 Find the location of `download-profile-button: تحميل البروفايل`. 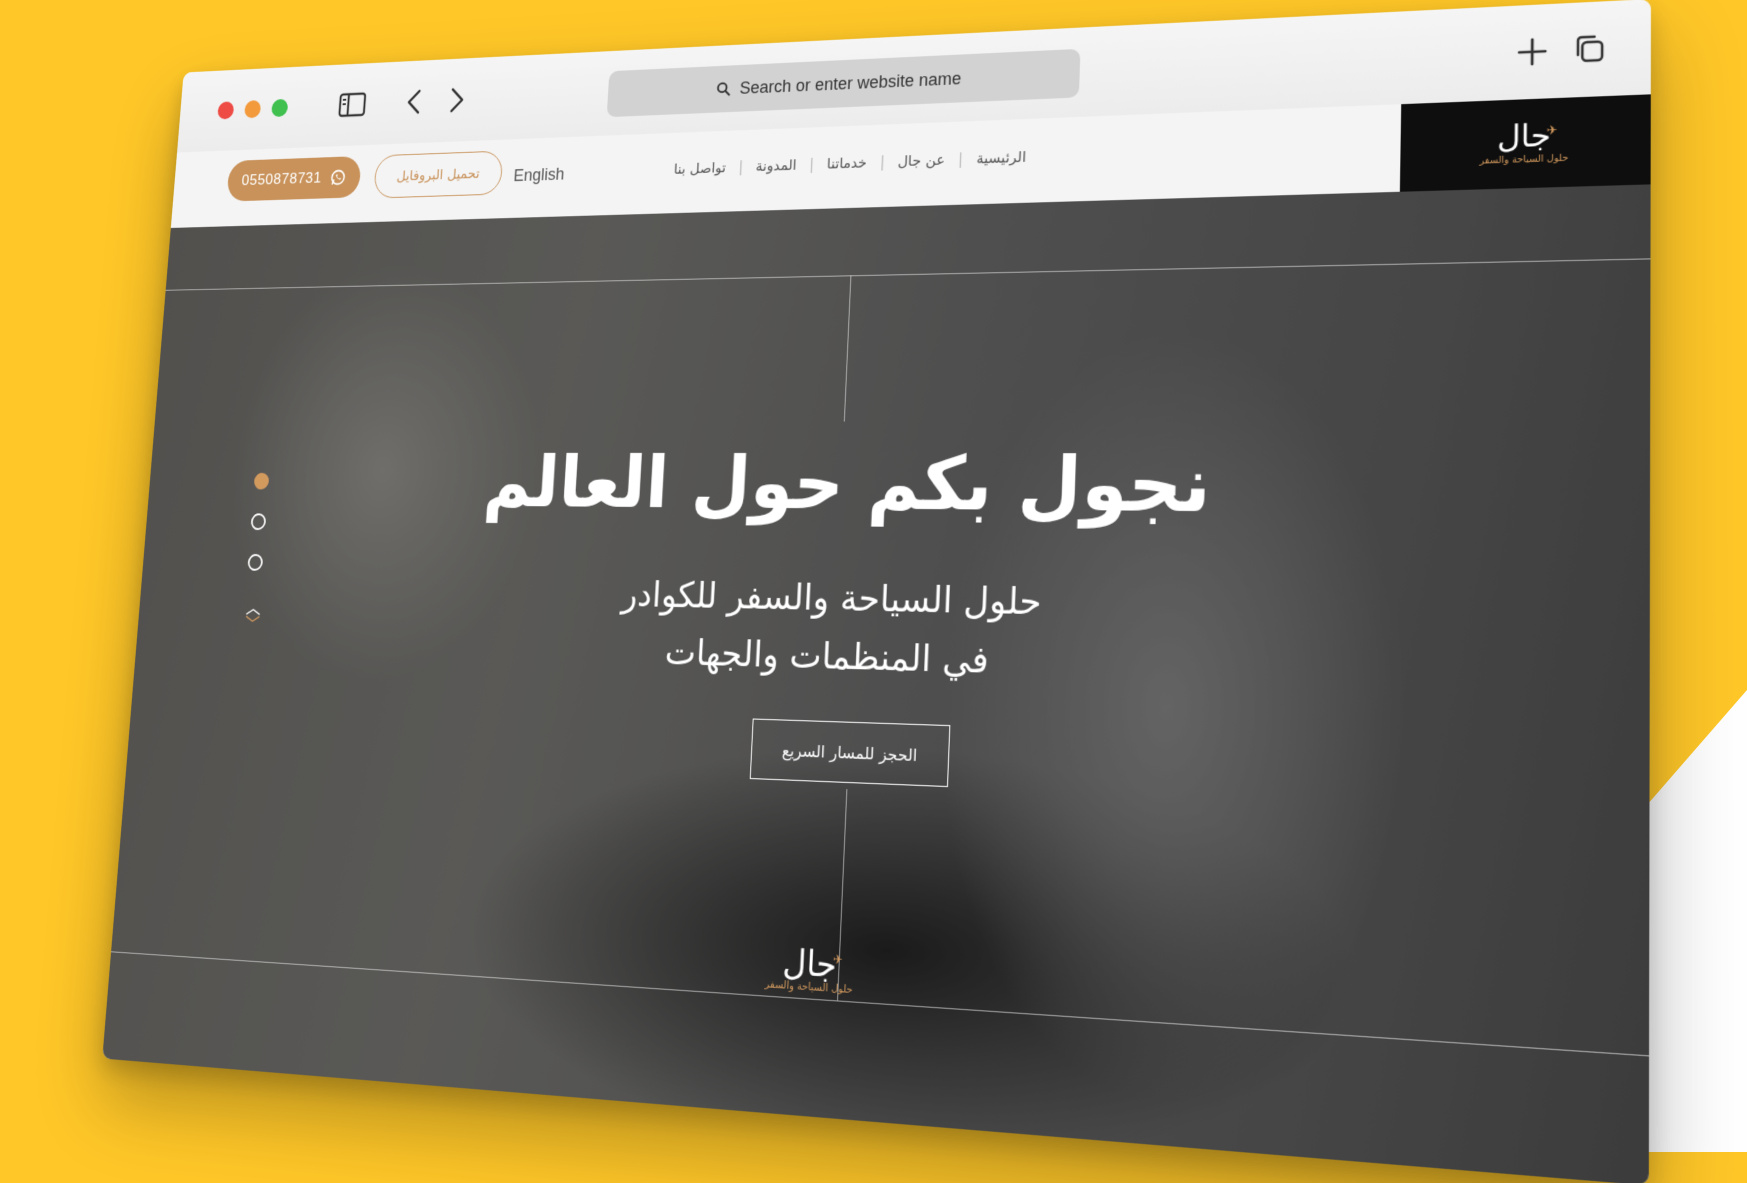

download-profile-button: تحميل البروفايل is located at coordinates (438, 175).